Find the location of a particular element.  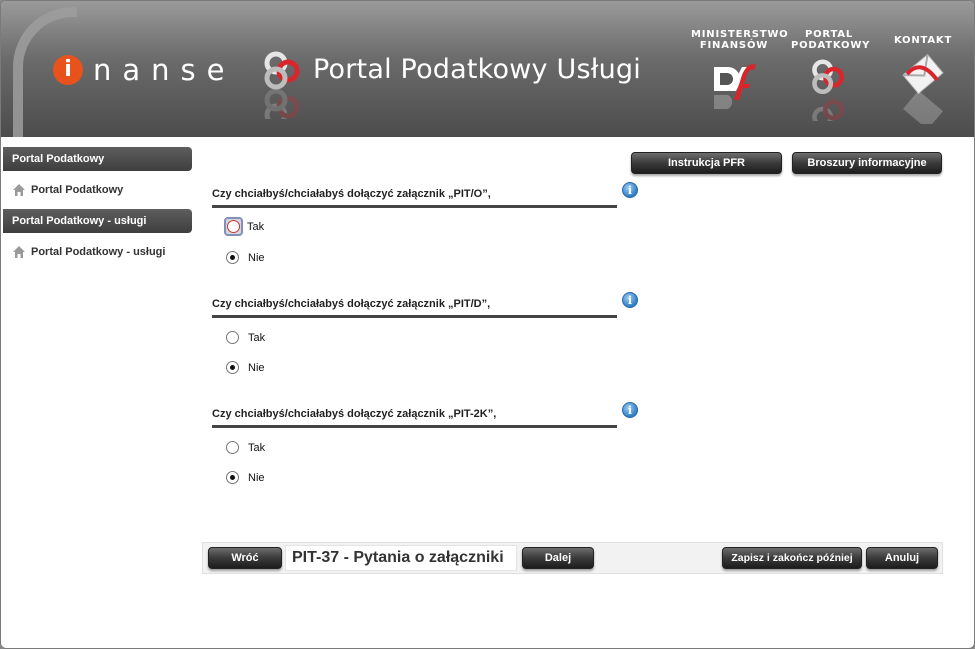

anuluj-button: Anuluj is located at coordinates (902, 558).